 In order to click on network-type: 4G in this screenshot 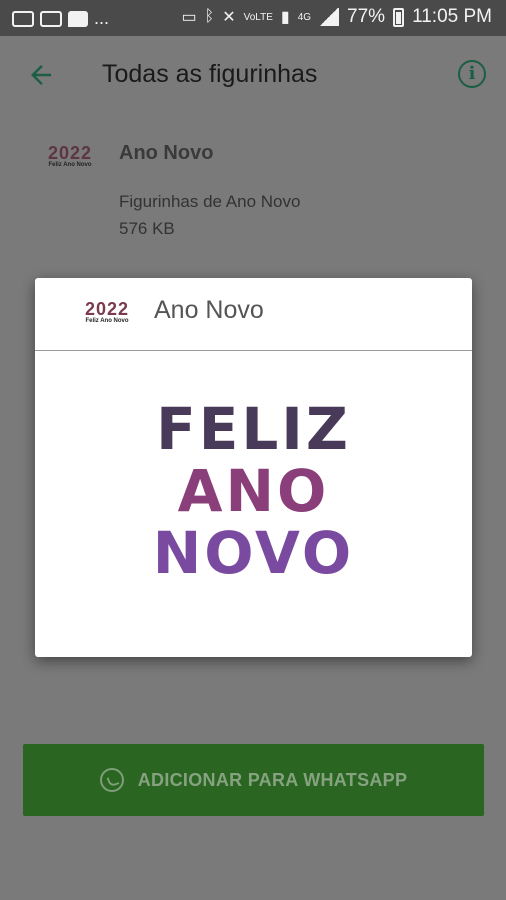, I will do `click(304, 17)`.